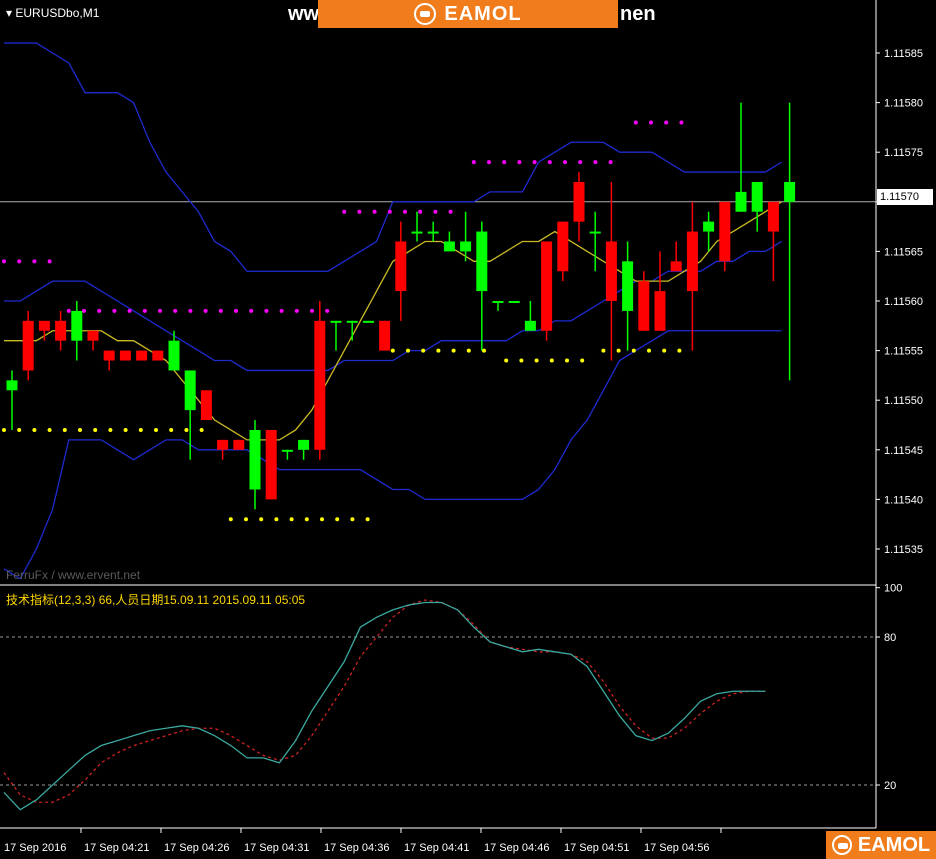 This screenshot has height=859, width=936. What do you see at coordinates (483, 13) in the screenshot?
I see `banner-text: EAMOL` at bounding box center [483, 13].